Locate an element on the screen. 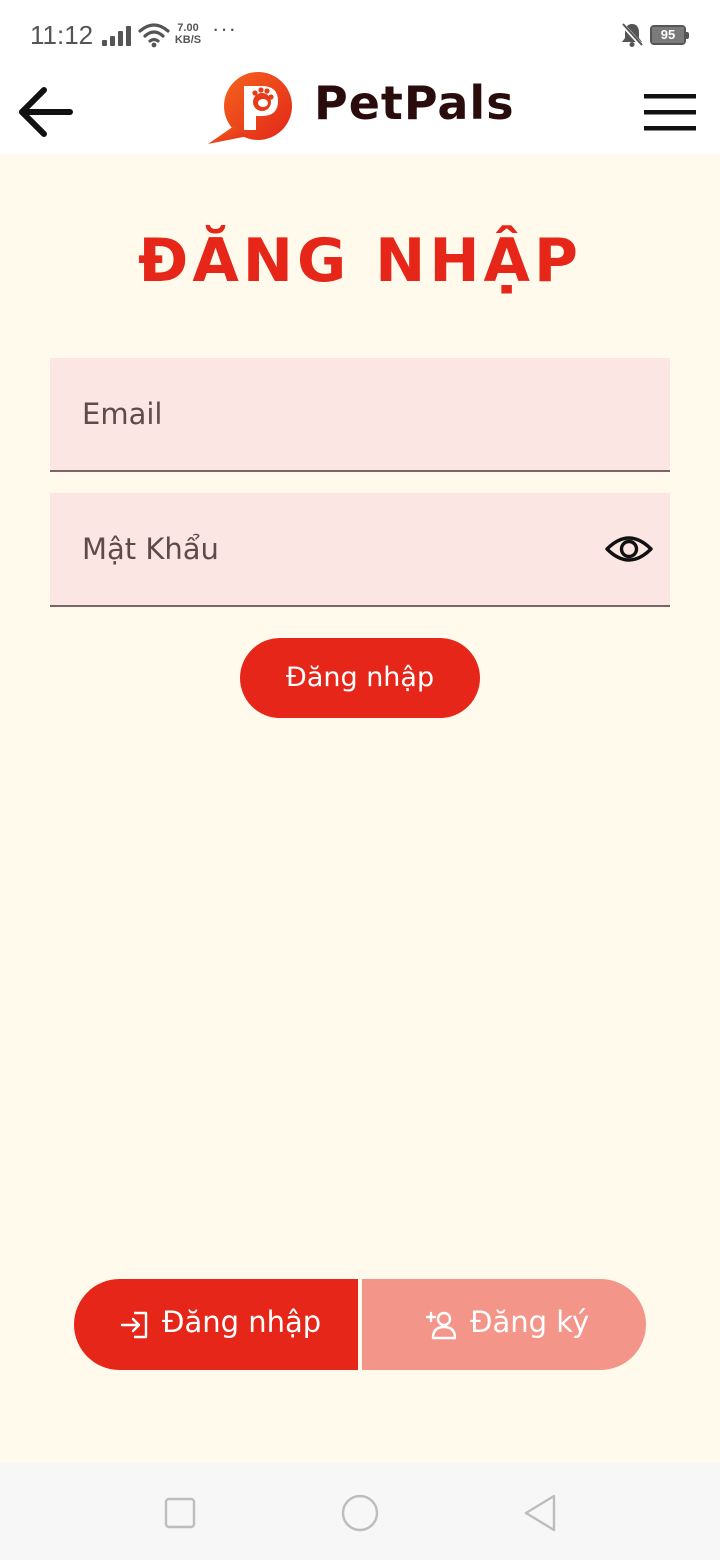  speech-bubble-paw-logo is located at coordinates (250, 108).